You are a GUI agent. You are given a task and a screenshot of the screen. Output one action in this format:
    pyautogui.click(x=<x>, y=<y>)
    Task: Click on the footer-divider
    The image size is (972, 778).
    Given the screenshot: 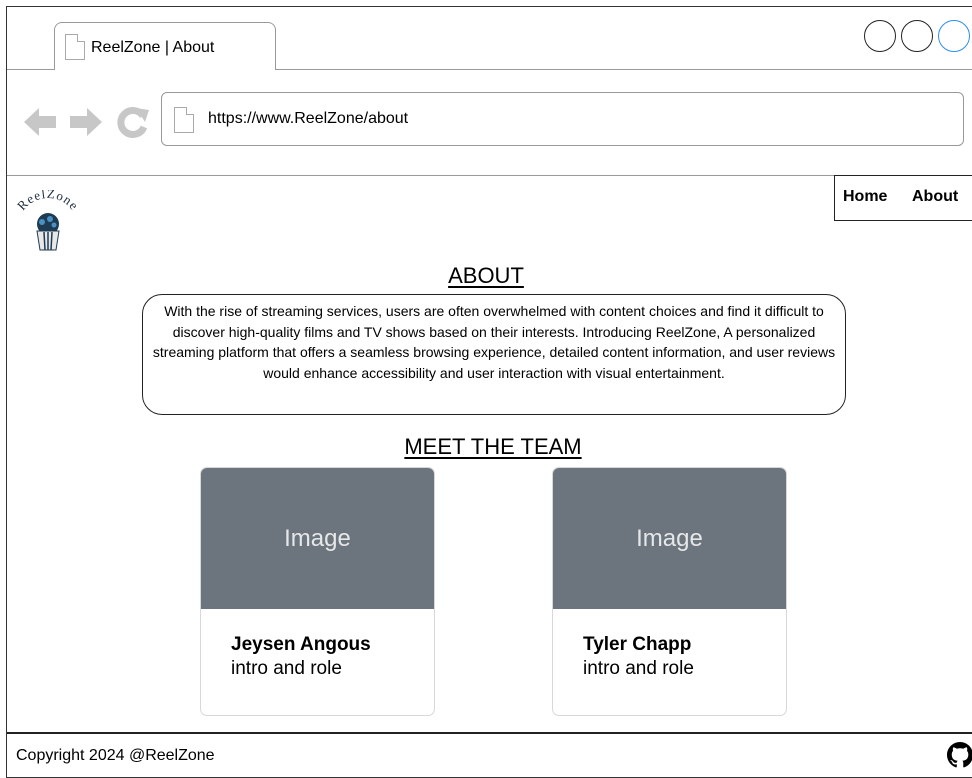 What is the action you would take?
    pyautogui.click(x=489, y=733)
    